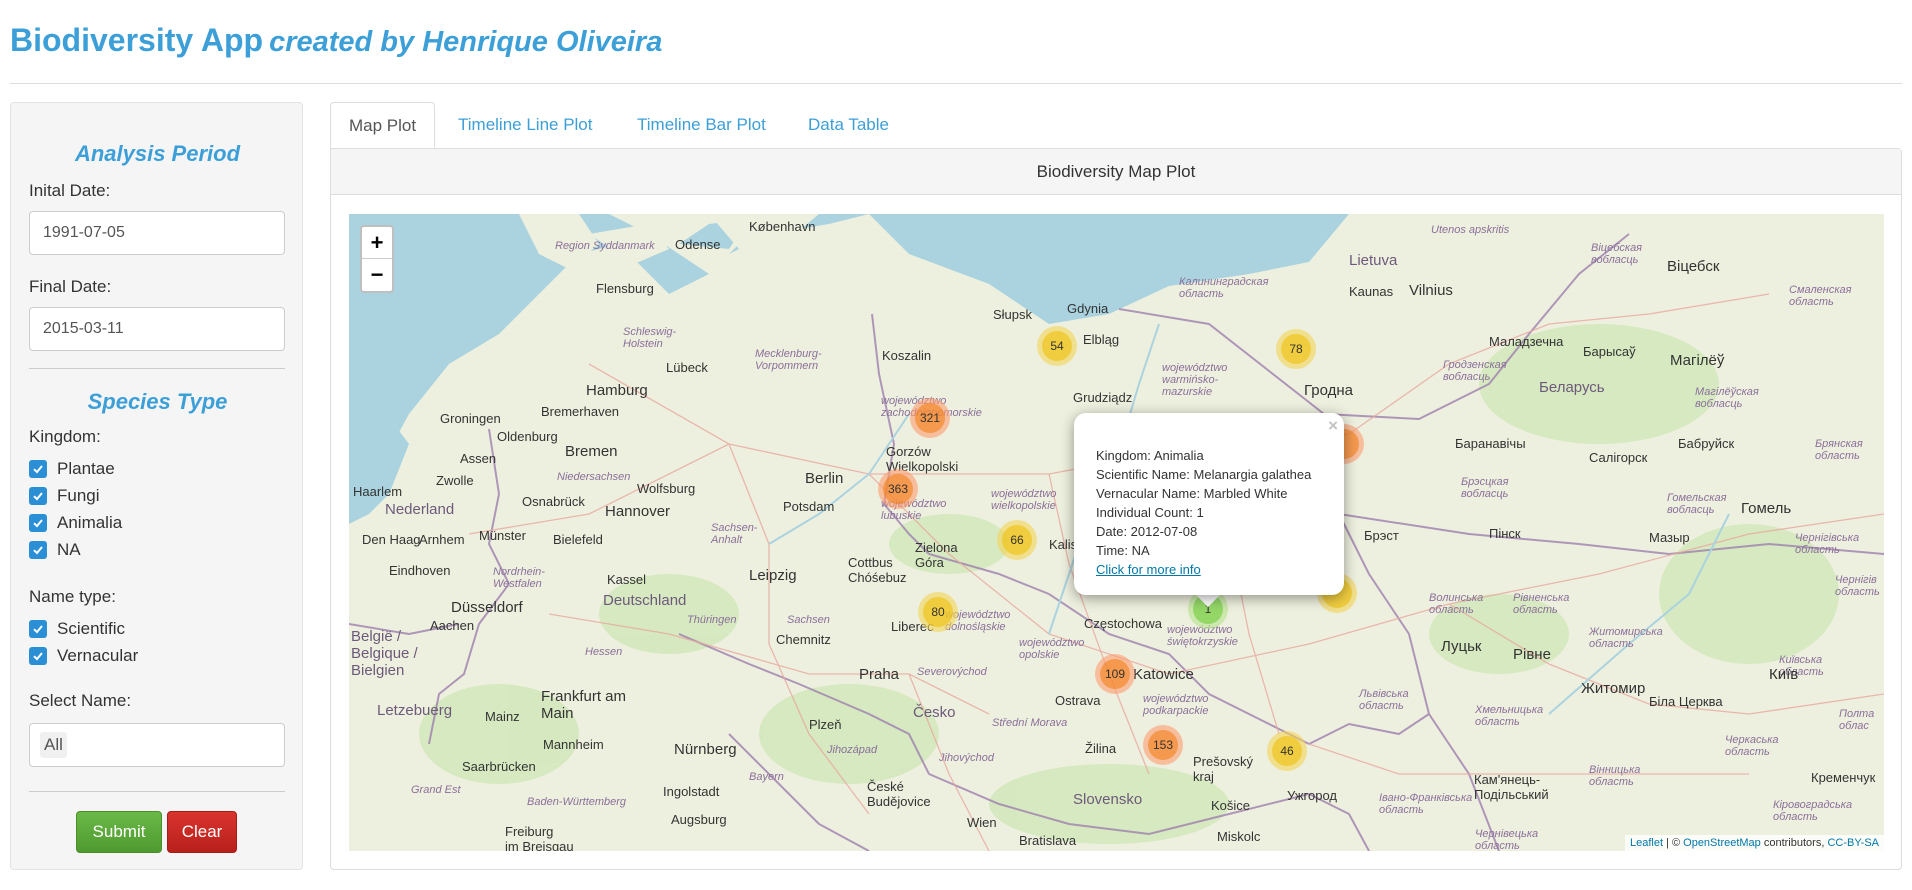 The height and width of the screenshot is (890, 1912). I want to click on zoom-out-button: −, so click(377, 275).